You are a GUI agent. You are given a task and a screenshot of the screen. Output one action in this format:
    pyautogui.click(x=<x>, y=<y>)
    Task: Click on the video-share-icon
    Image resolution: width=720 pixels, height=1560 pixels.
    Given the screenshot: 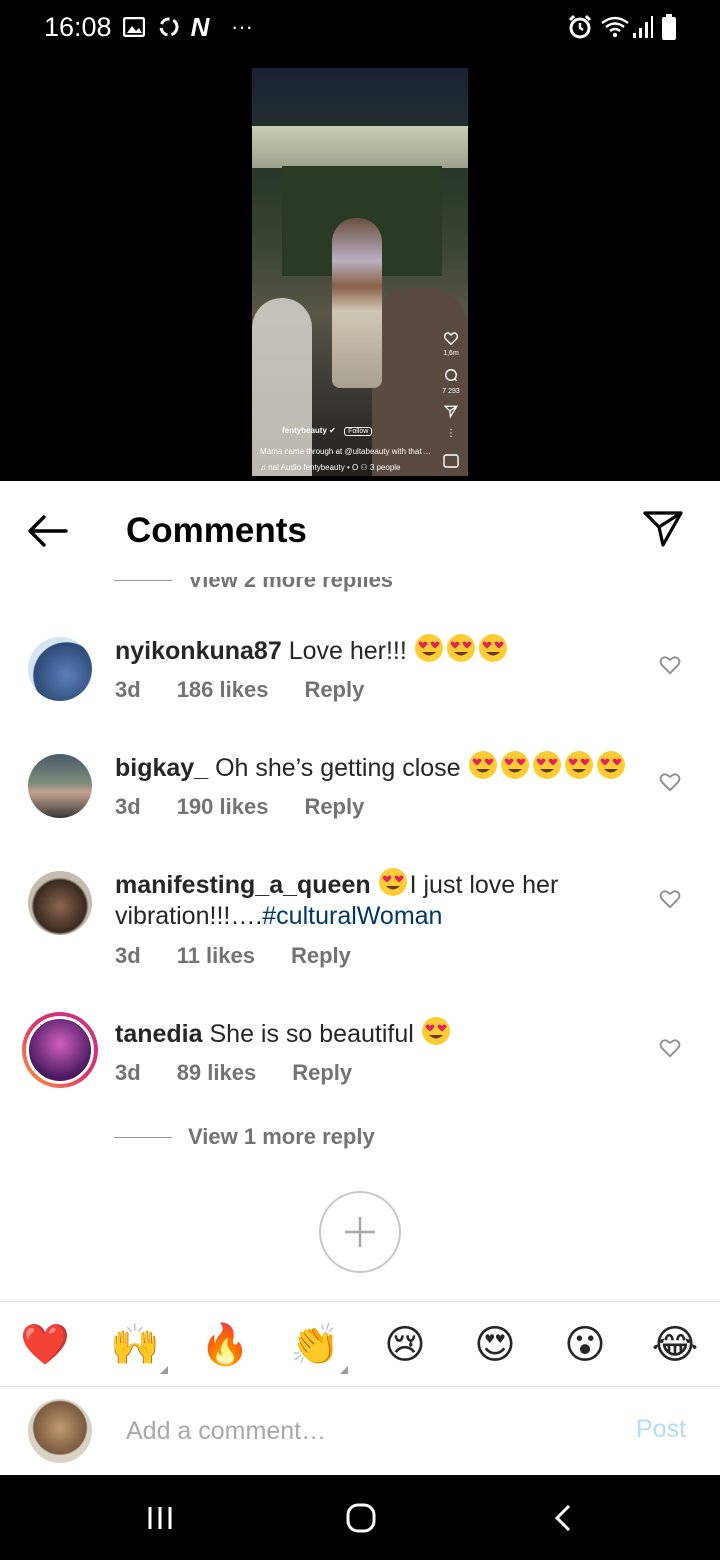 What is the action you would take?
    pyautogui.click(x=451, y=412)
    